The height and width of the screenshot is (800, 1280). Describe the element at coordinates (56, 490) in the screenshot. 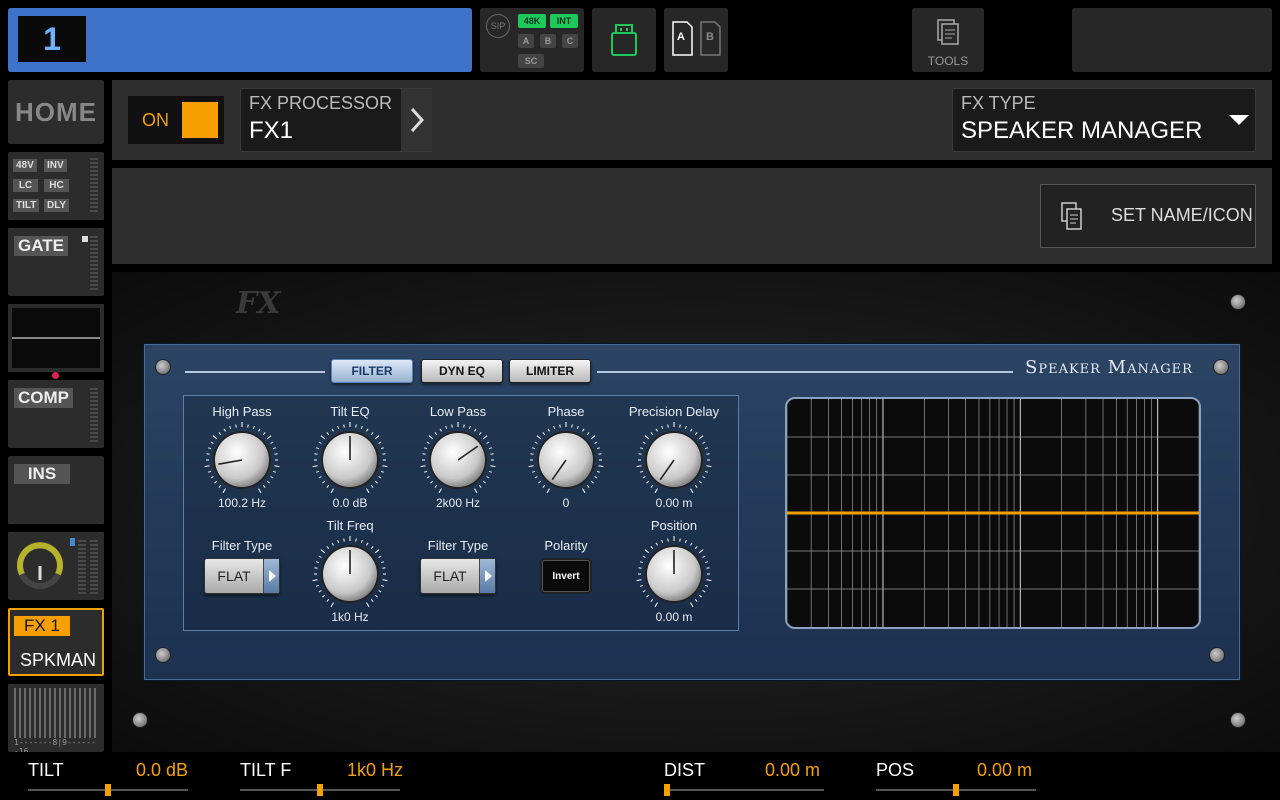

I see `insert-section: INS` at that location.